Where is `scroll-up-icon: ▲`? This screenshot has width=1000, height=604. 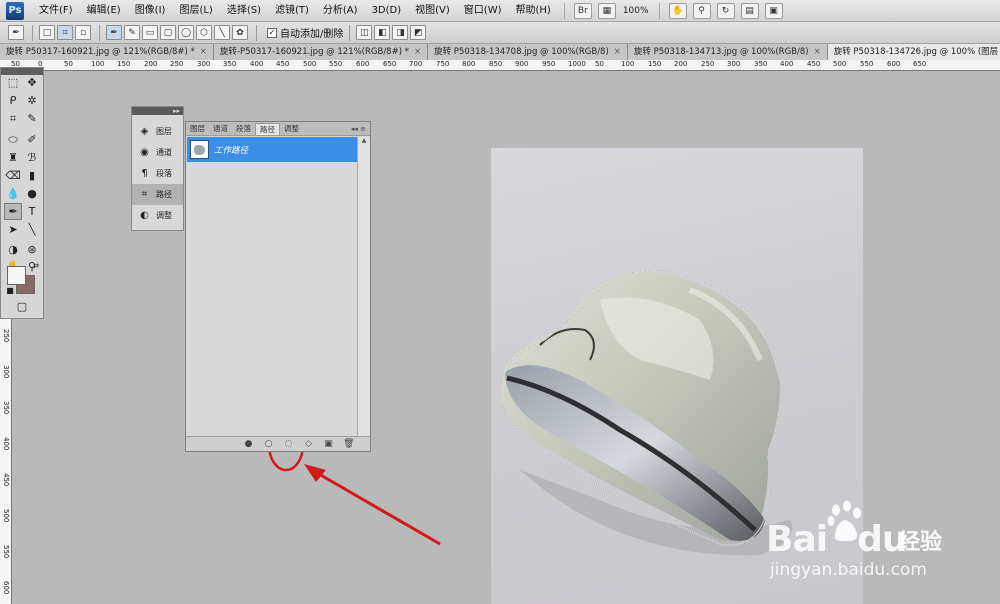 scroll-up-icon: ▲ is located at coordinates (364, 140).